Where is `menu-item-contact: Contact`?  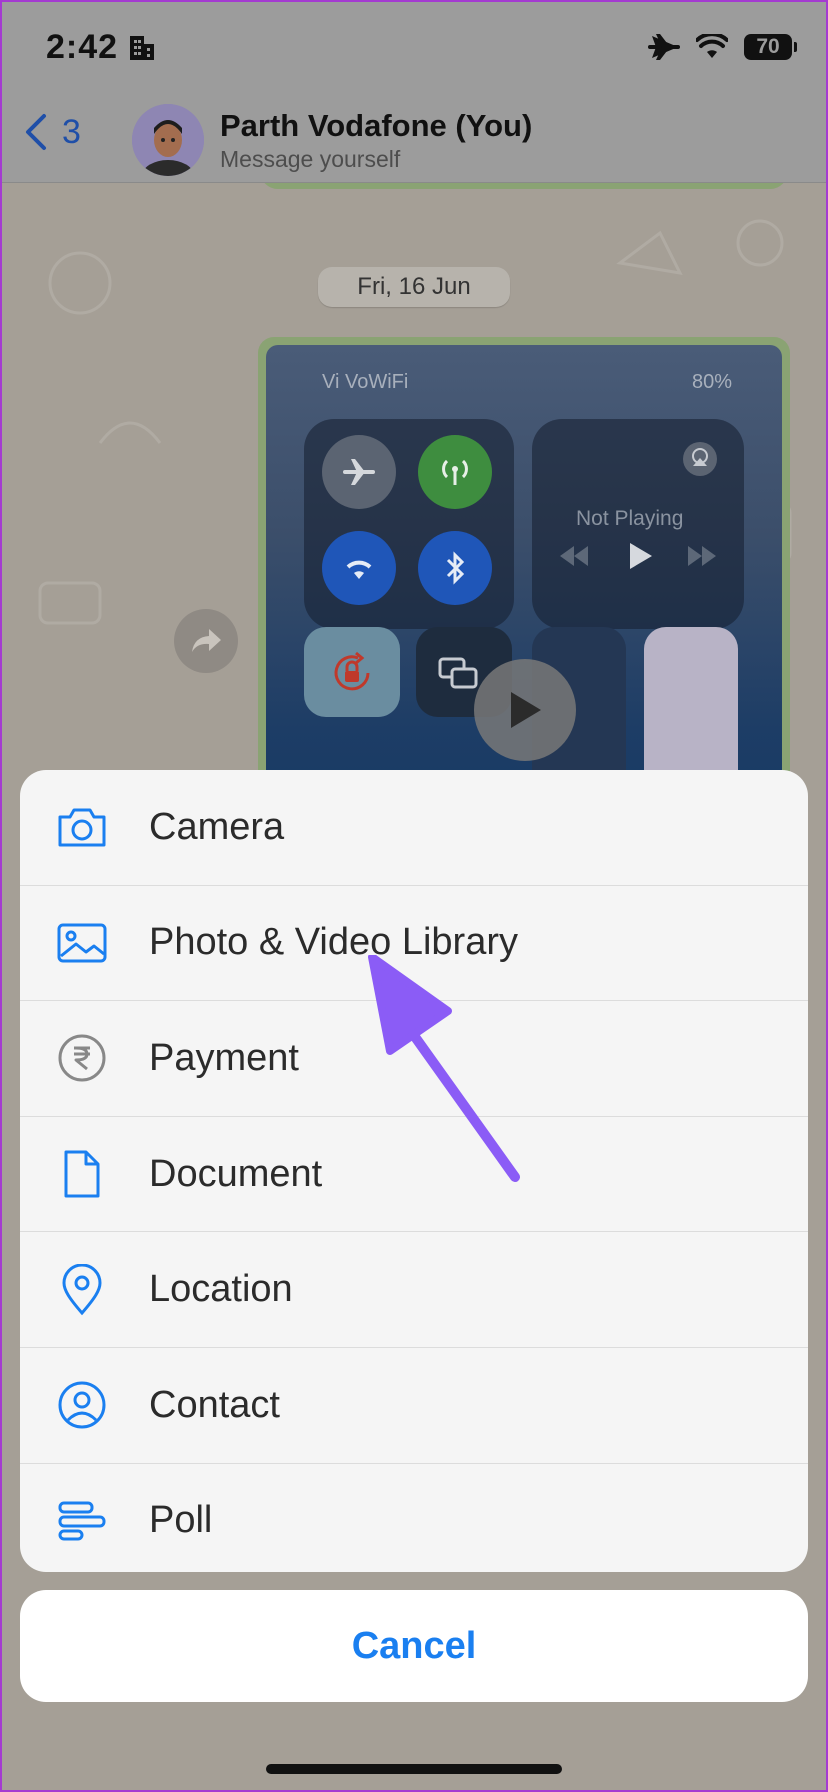 menu-item-contact: Contact is located at coordinates (414, 1406).